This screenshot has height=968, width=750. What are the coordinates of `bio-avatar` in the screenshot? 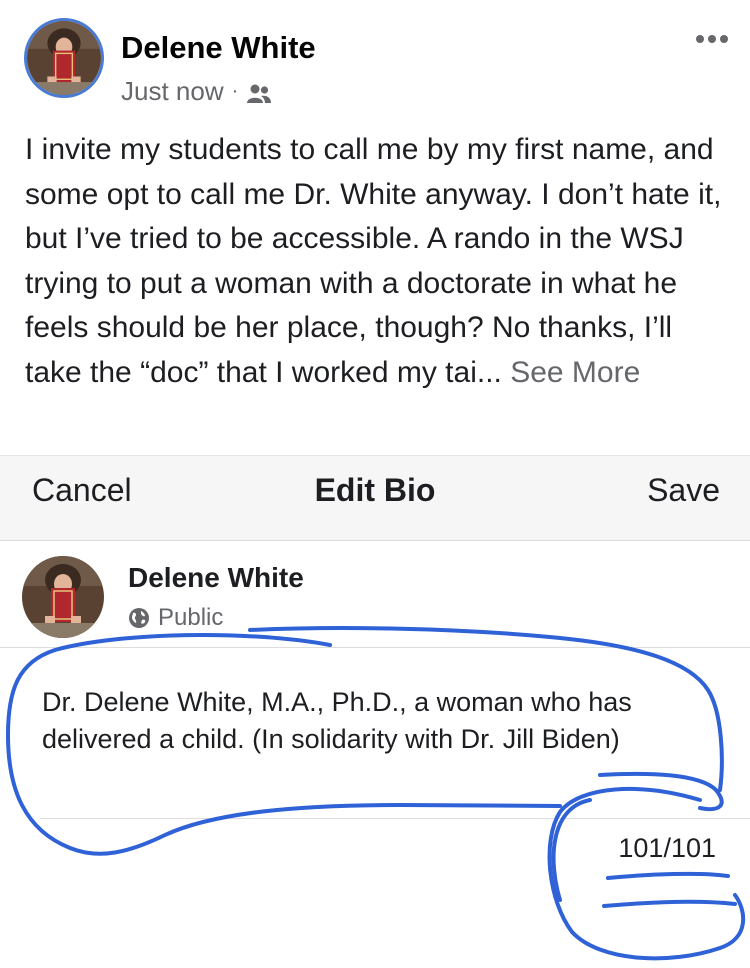 It's located at (63, 597).